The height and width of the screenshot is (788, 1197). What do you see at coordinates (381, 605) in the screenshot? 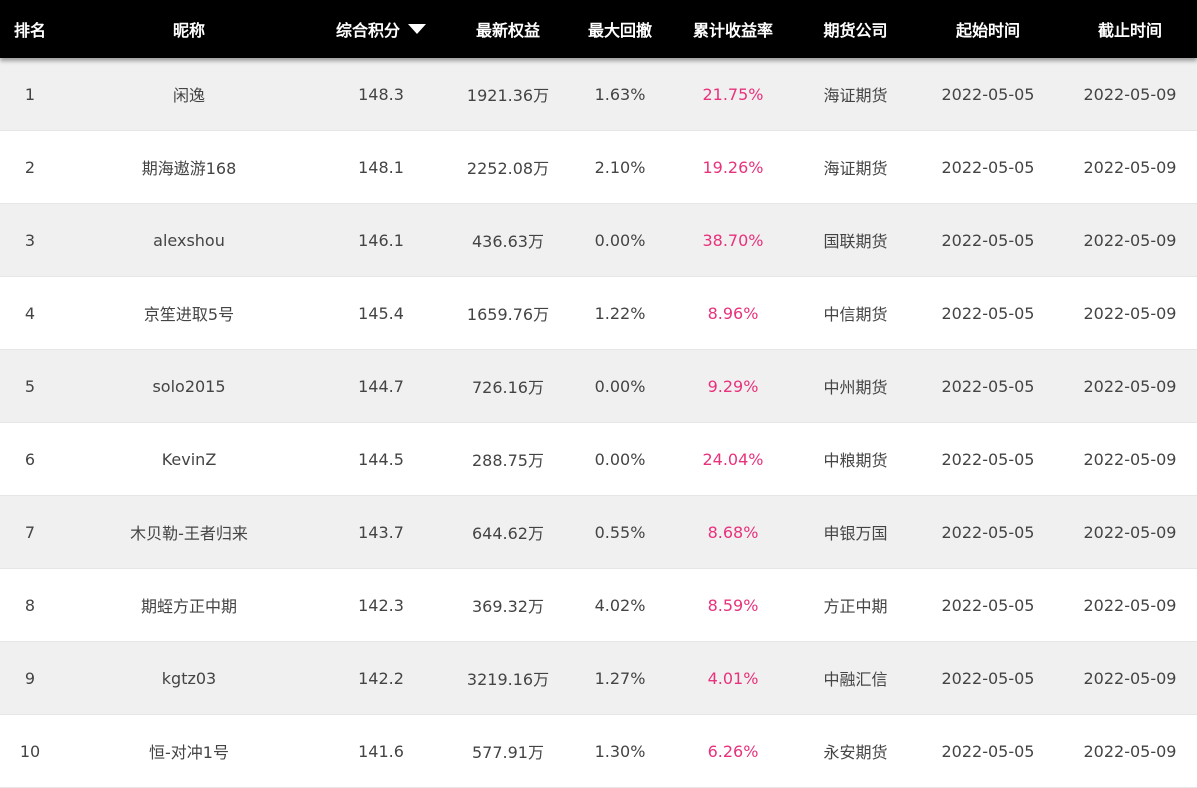
I see `cell-score: 142.3` at bounding box center [381, 605].